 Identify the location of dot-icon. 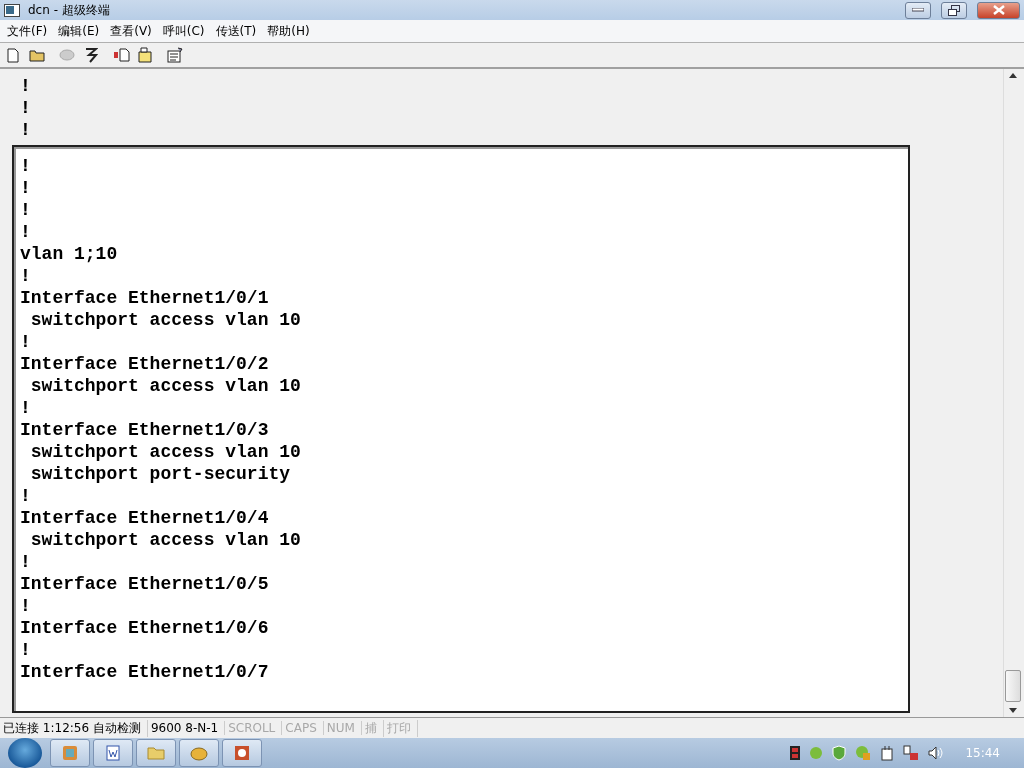
(816, 753).